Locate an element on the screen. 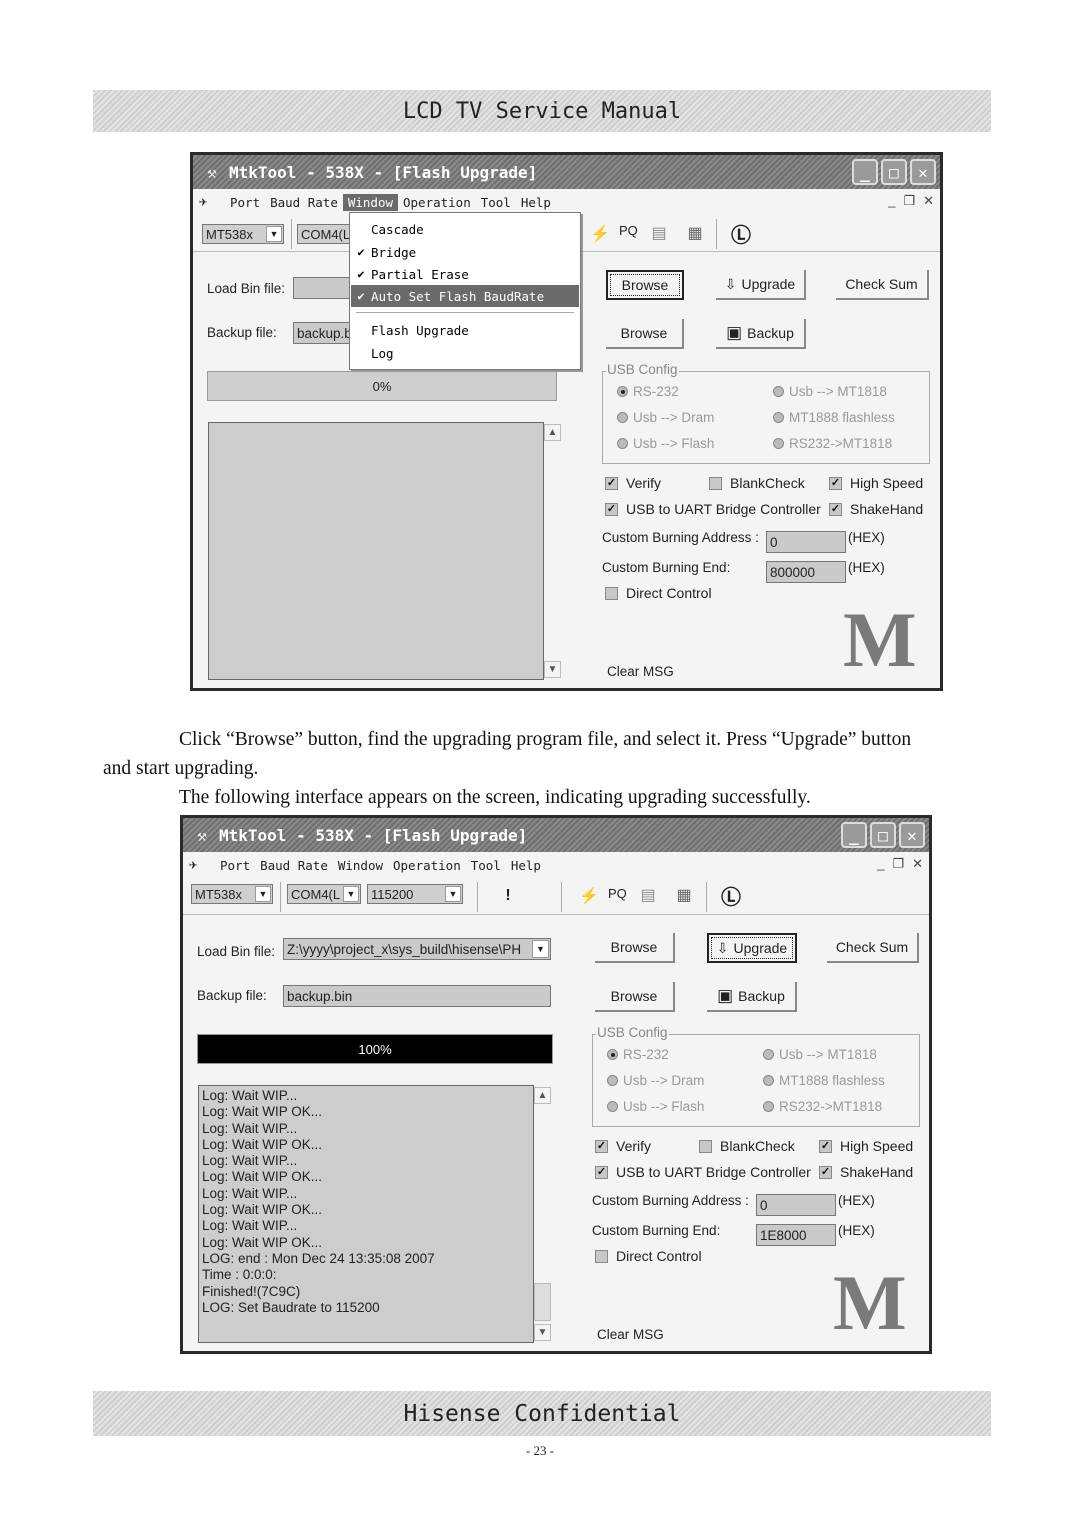 This screenshot has width=1080, height=1526. custom-end-input: 800000 is located at coordinates (806, 572).